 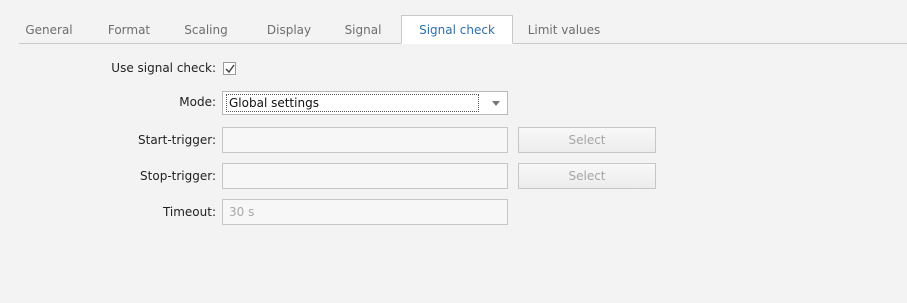 I want to click on start-trigger-field, so click(x=365, y=140).